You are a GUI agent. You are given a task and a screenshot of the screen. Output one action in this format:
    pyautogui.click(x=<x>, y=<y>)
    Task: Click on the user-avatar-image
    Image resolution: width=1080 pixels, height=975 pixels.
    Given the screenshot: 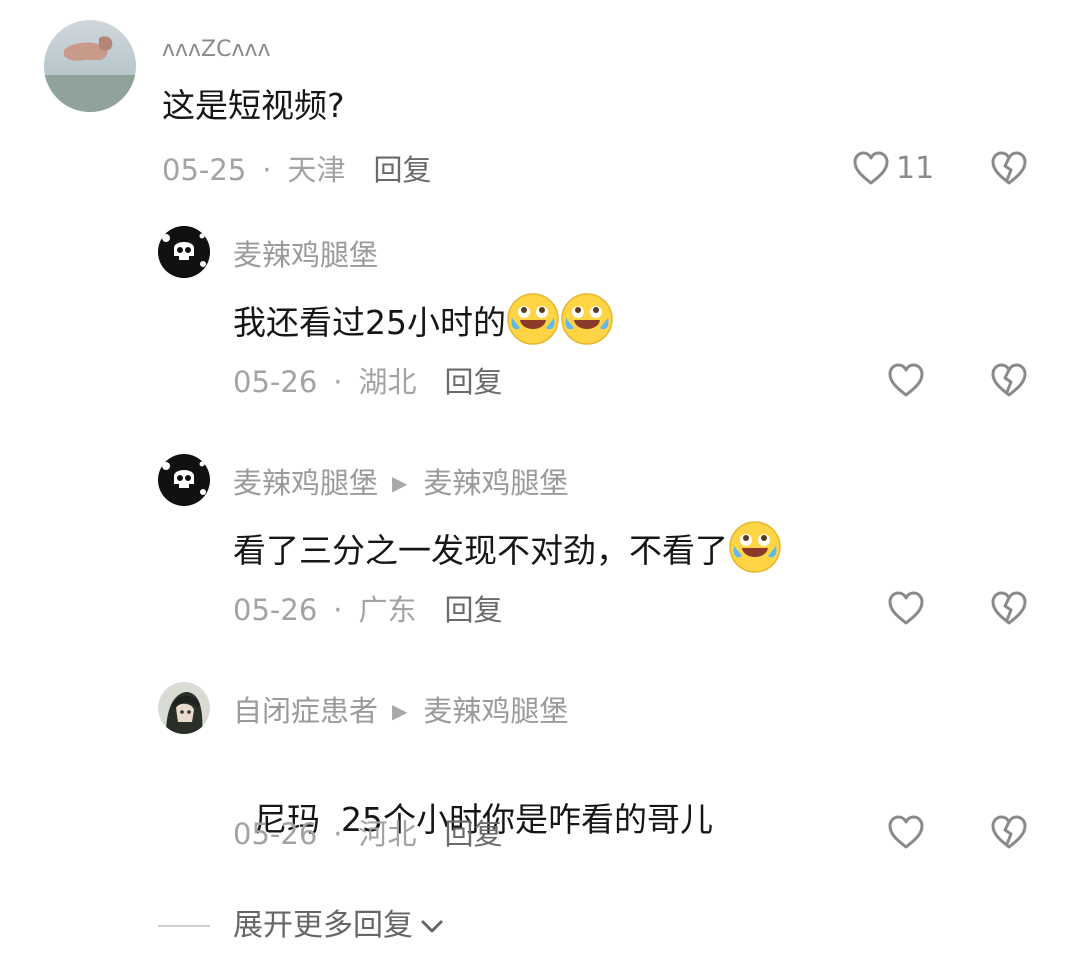 What is the action you would take?
    pyautogui.click(x=90, y=66)
    